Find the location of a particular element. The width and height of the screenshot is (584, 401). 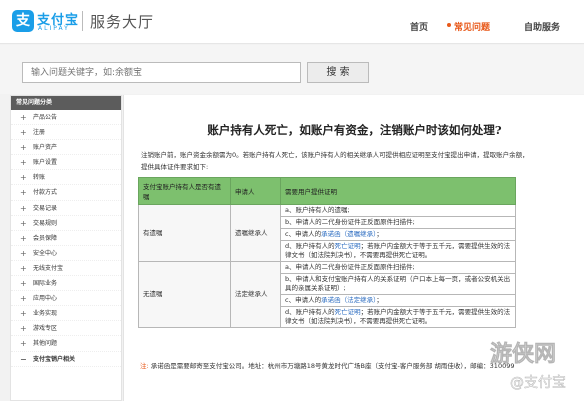

sidebar-item-label: 产品公告 is located at coordinates (45, 117).